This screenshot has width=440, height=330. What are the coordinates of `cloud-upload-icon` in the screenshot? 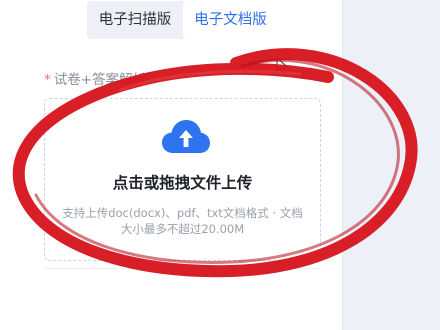 It's located at (186, 136).